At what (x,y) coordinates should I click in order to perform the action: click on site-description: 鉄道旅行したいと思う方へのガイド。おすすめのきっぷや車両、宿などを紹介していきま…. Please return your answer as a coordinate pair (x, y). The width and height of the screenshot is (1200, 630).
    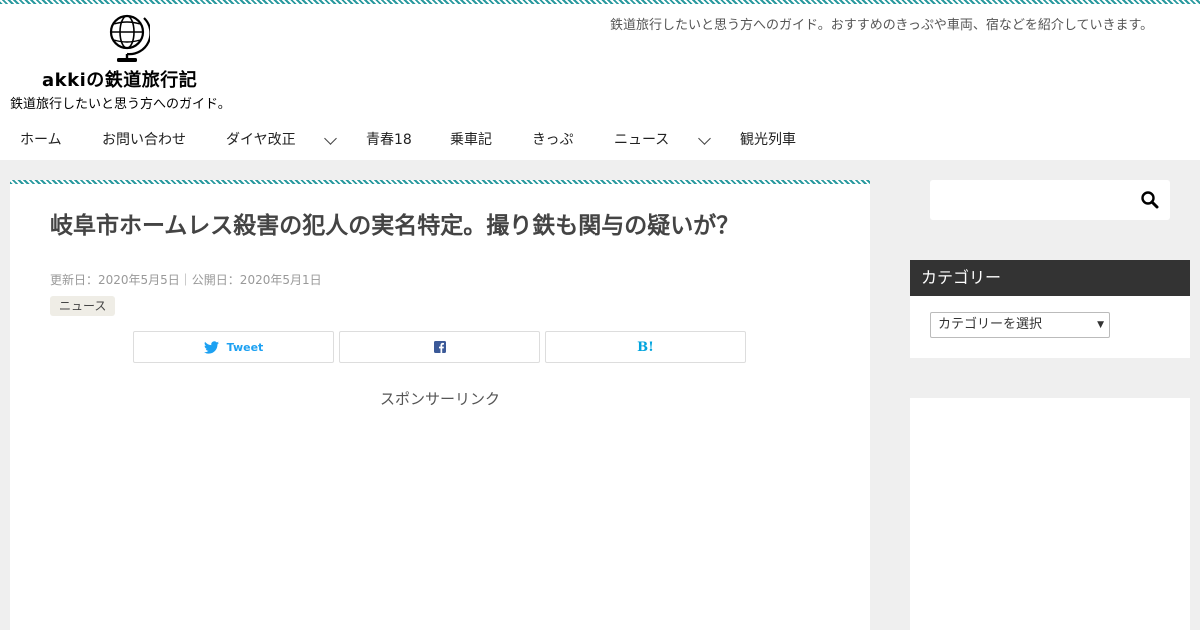
    Looking at the image, I should click on (882, 25).